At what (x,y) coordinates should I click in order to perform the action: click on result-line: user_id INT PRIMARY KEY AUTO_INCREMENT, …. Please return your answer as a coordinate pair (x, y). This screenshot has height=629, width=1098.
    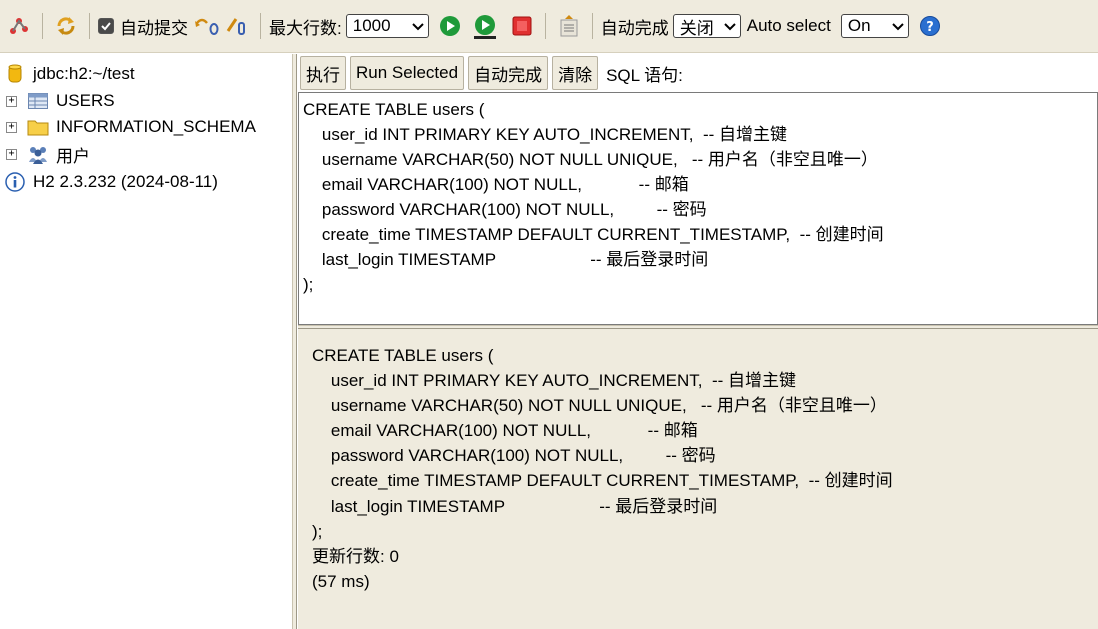
    Looking at the image, I should click on (554, 381).